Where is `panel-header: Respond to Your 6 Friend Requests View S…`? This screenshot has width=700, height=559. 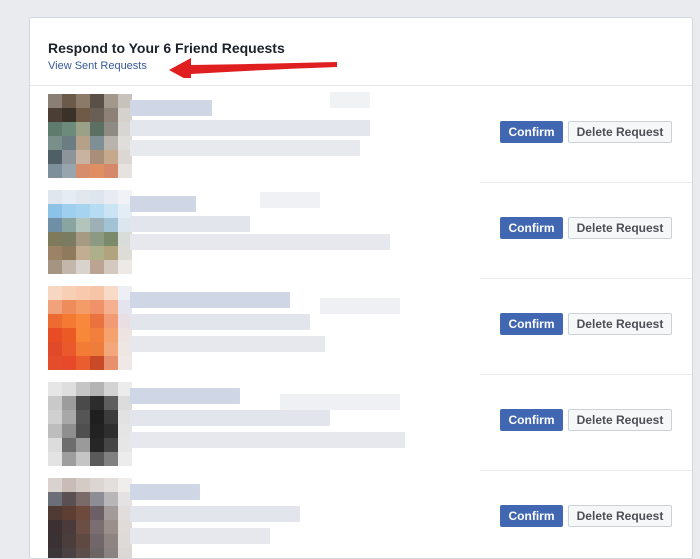
panel-header: Respond to Your 6 Friend Requests View S… is located at coordinates (361, 52).